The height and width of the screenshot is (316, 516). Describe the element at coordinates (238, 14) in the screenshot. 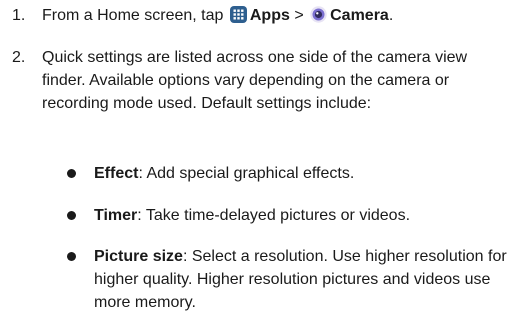

I see `apps-grid-icon` at that location.